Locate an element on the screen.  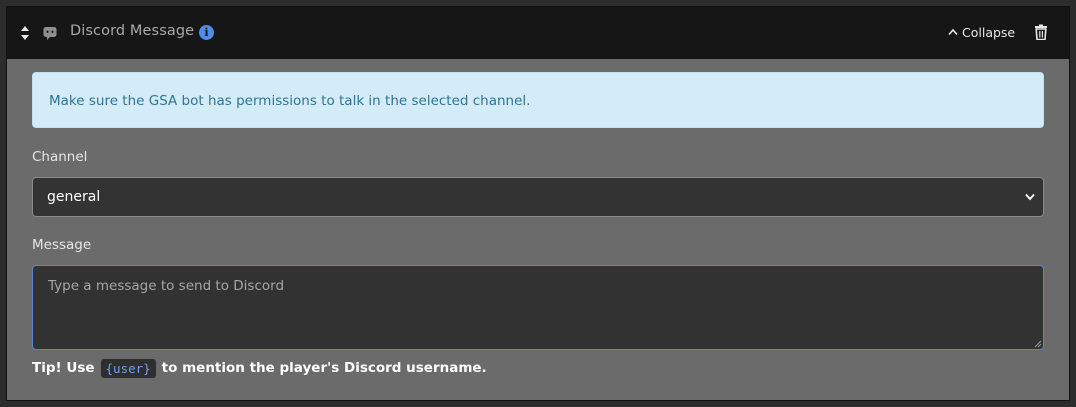
user-placeholder-code: {user} is located at coordinates (128, 368).